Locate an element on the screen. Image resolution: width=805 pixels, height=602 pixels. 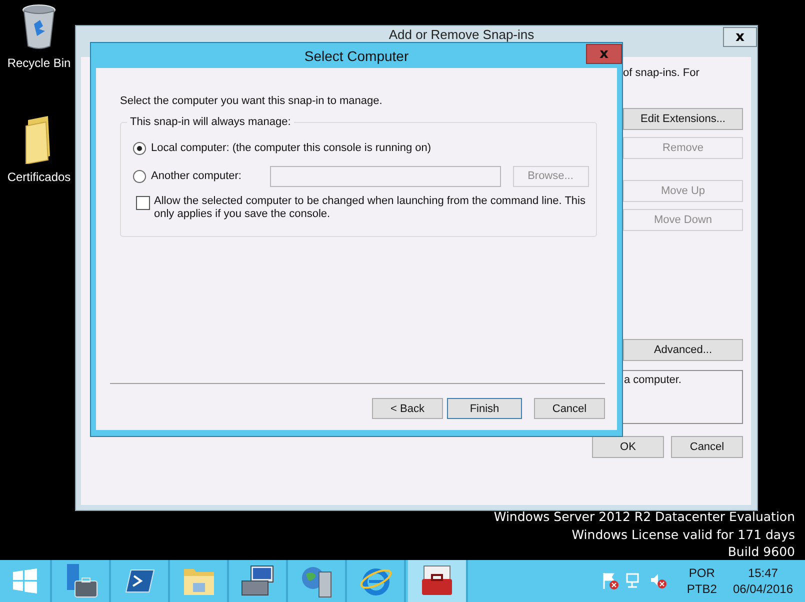
trash-can-icon is located at coordinates (39, 27).